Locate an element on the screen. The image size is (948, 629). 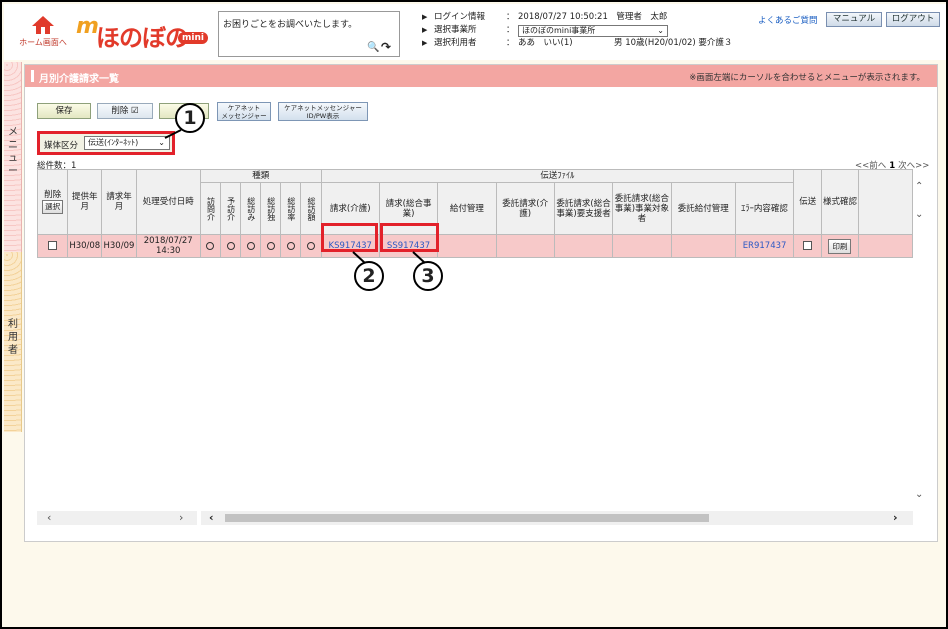
header-form: 様式確認 is located at coordinates (840, 202).